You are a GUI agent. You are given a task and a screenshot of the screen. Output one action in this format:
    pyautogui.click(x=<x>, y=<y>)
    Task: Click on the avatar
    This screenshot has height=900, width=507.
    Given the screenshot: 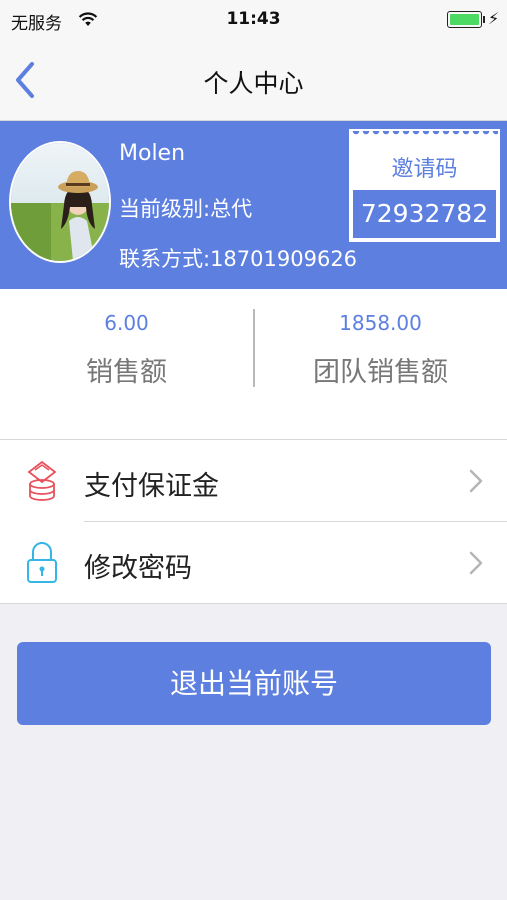 What is the action you would take?
    pyautogui.click(x=60, y=202)
    